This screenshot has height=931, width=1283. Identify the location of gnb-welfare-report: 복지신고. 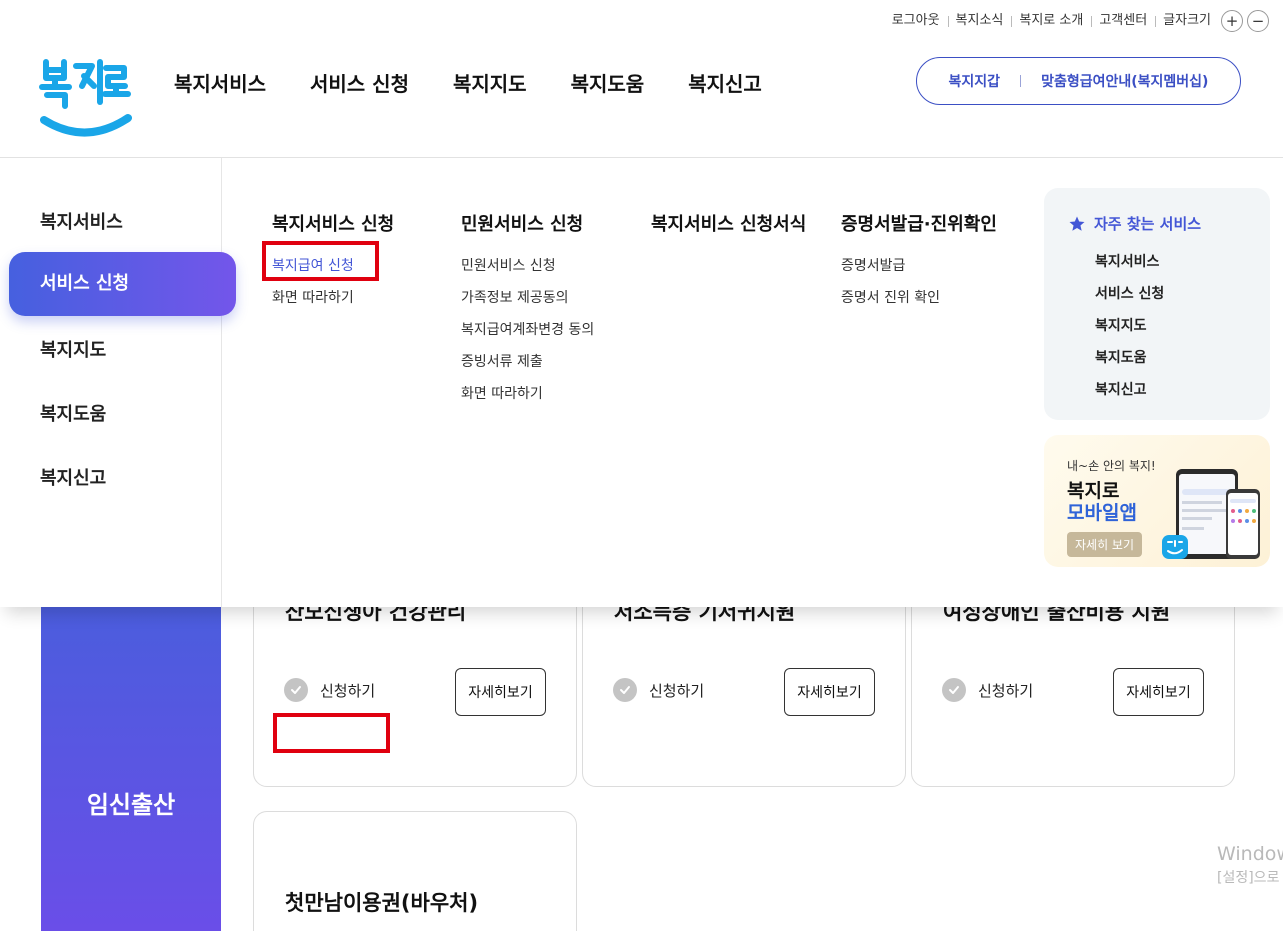
(725, 84).